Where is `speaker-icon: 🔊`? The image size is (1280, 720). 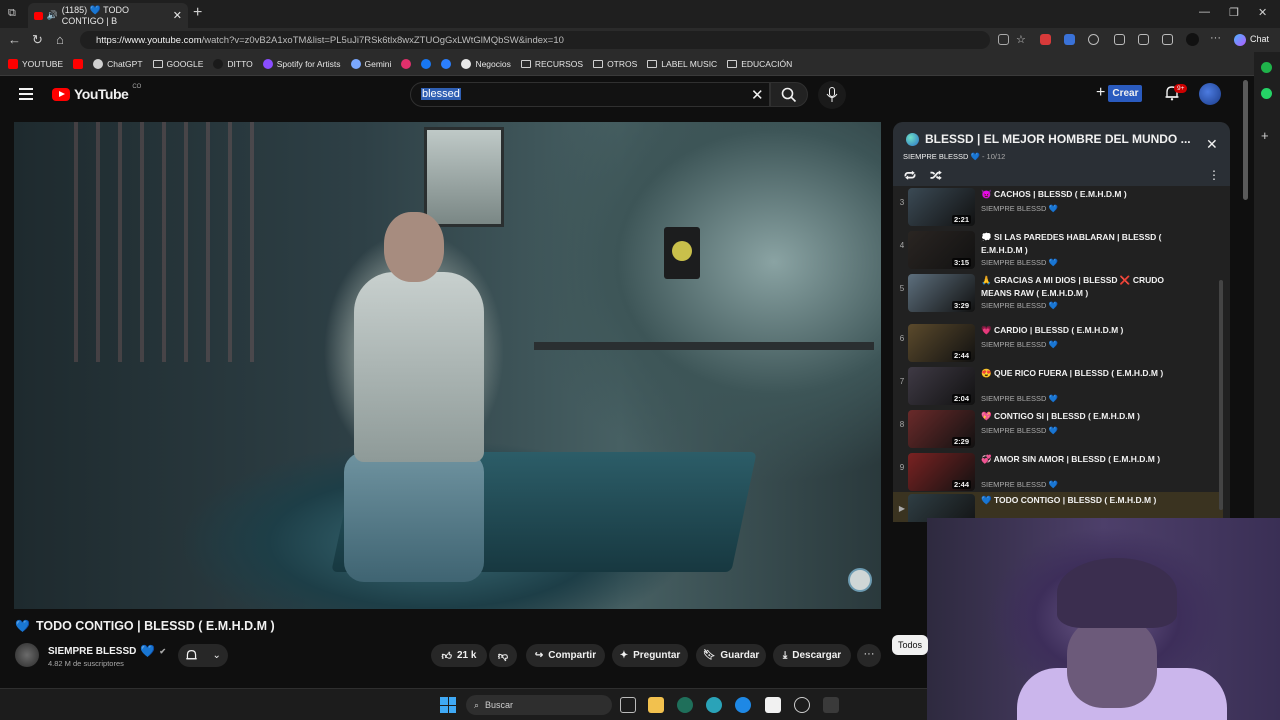 speaker-icon: 🔊 is located at coordinates (52, 15).